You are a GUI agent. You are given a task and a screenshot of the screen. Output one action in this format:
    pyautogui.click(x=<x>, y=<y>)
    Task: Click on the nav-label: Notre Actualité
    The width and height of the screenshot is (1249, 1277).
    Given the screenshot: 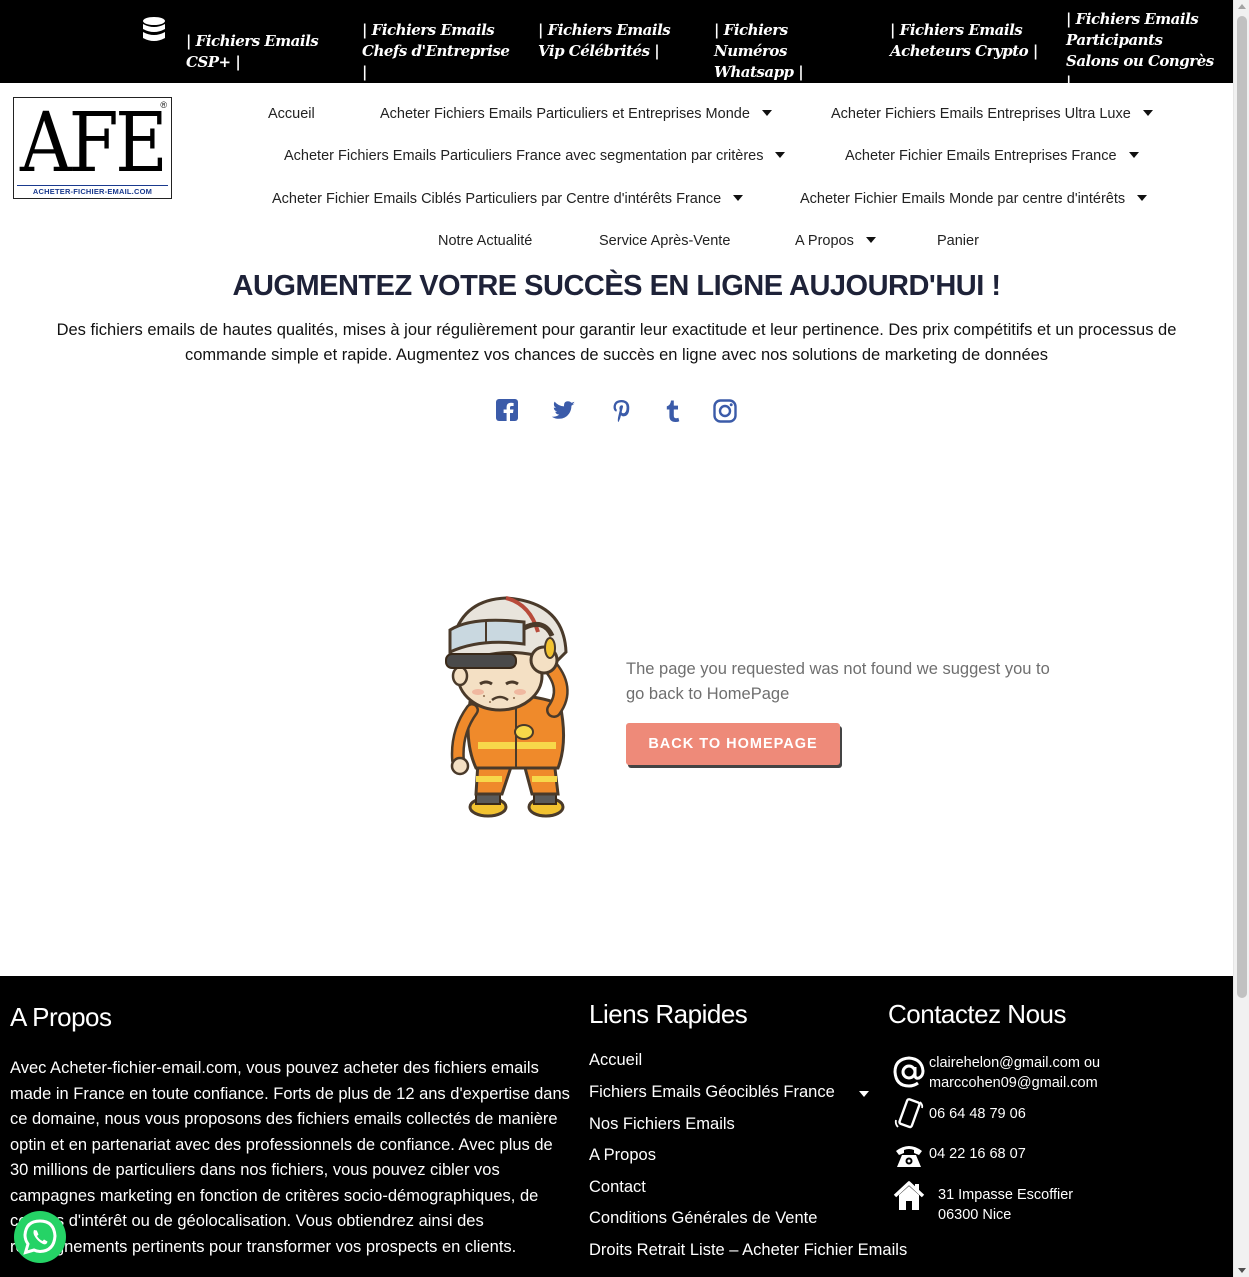 What is the action you would take?
    pyautogui.click(x=485, y=241)
    